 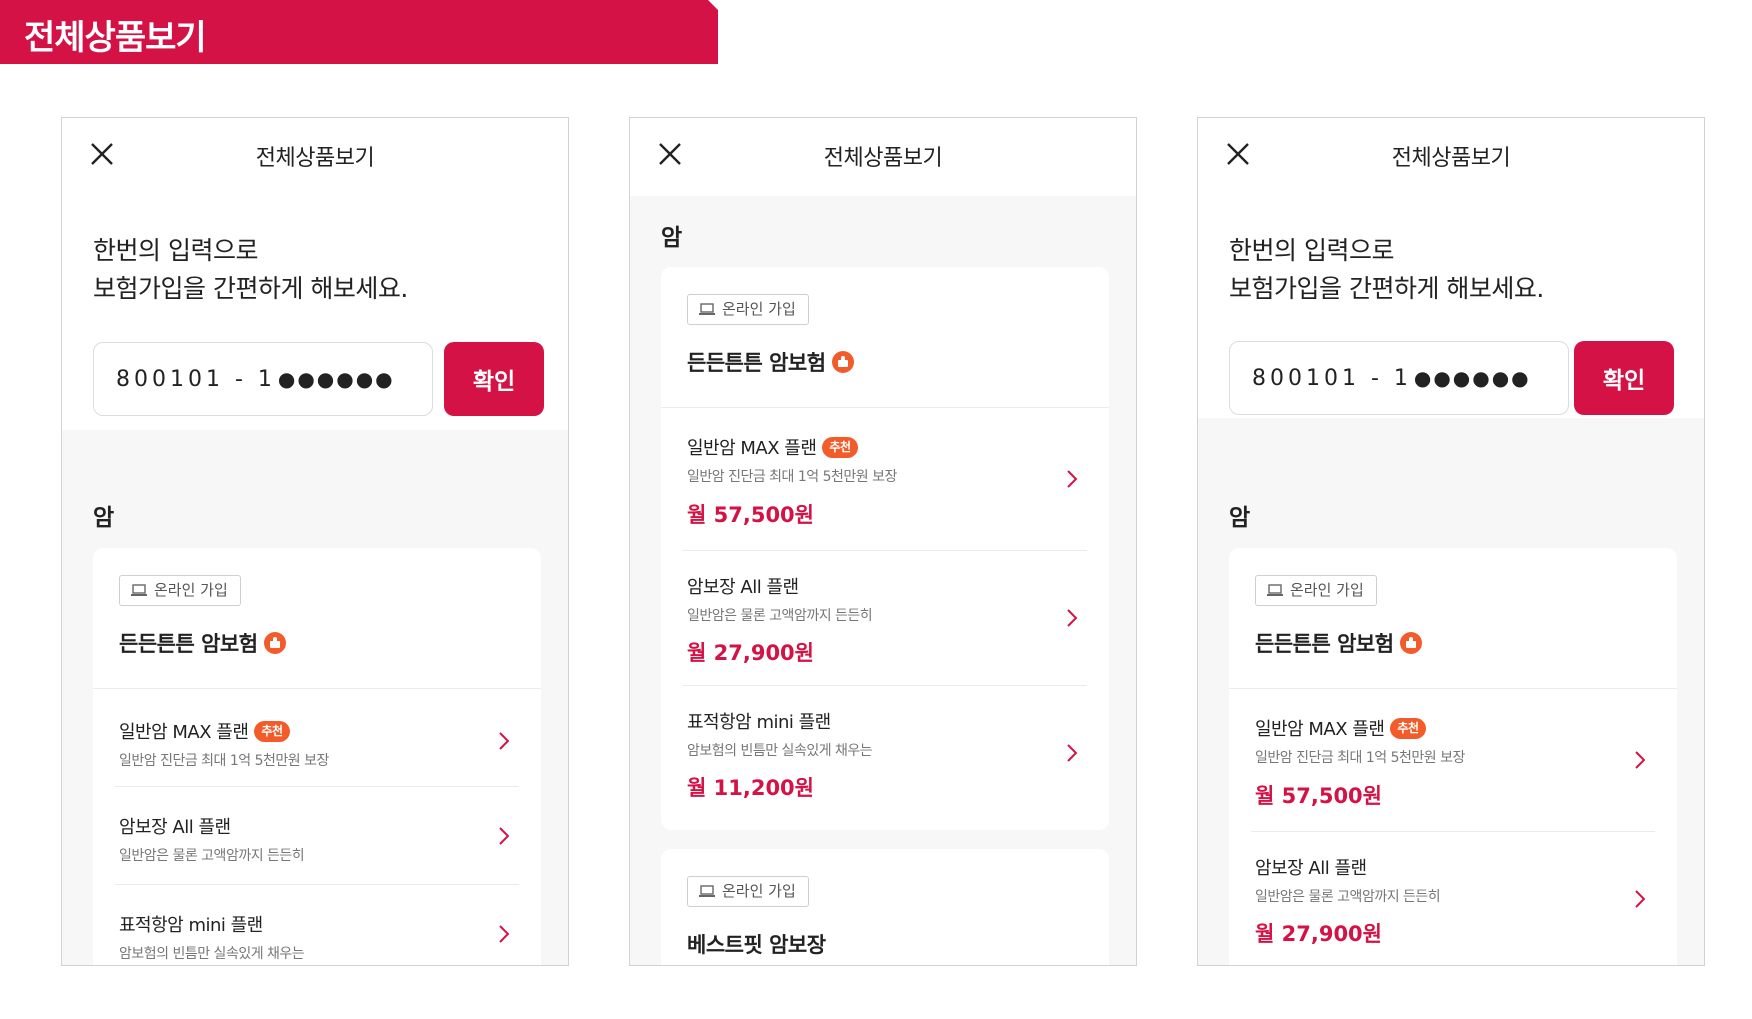 I want to click on plan-price: 월 11,200원, so click(x=750, y=788).